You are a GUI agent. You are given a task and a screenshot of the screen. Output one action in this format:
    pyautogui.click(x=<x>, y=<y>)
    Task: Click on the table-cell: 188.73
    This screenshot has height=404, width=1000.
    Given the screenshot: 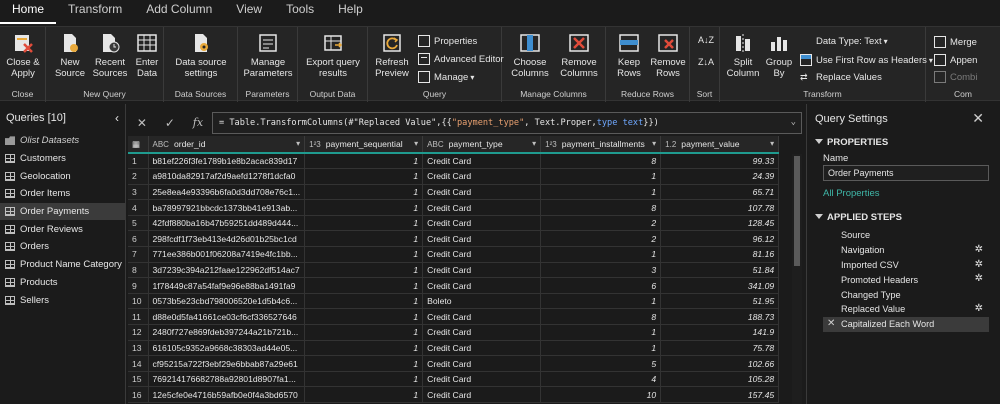 What is the action you would take?
    pyautogui.click(x=720, y=317)
    